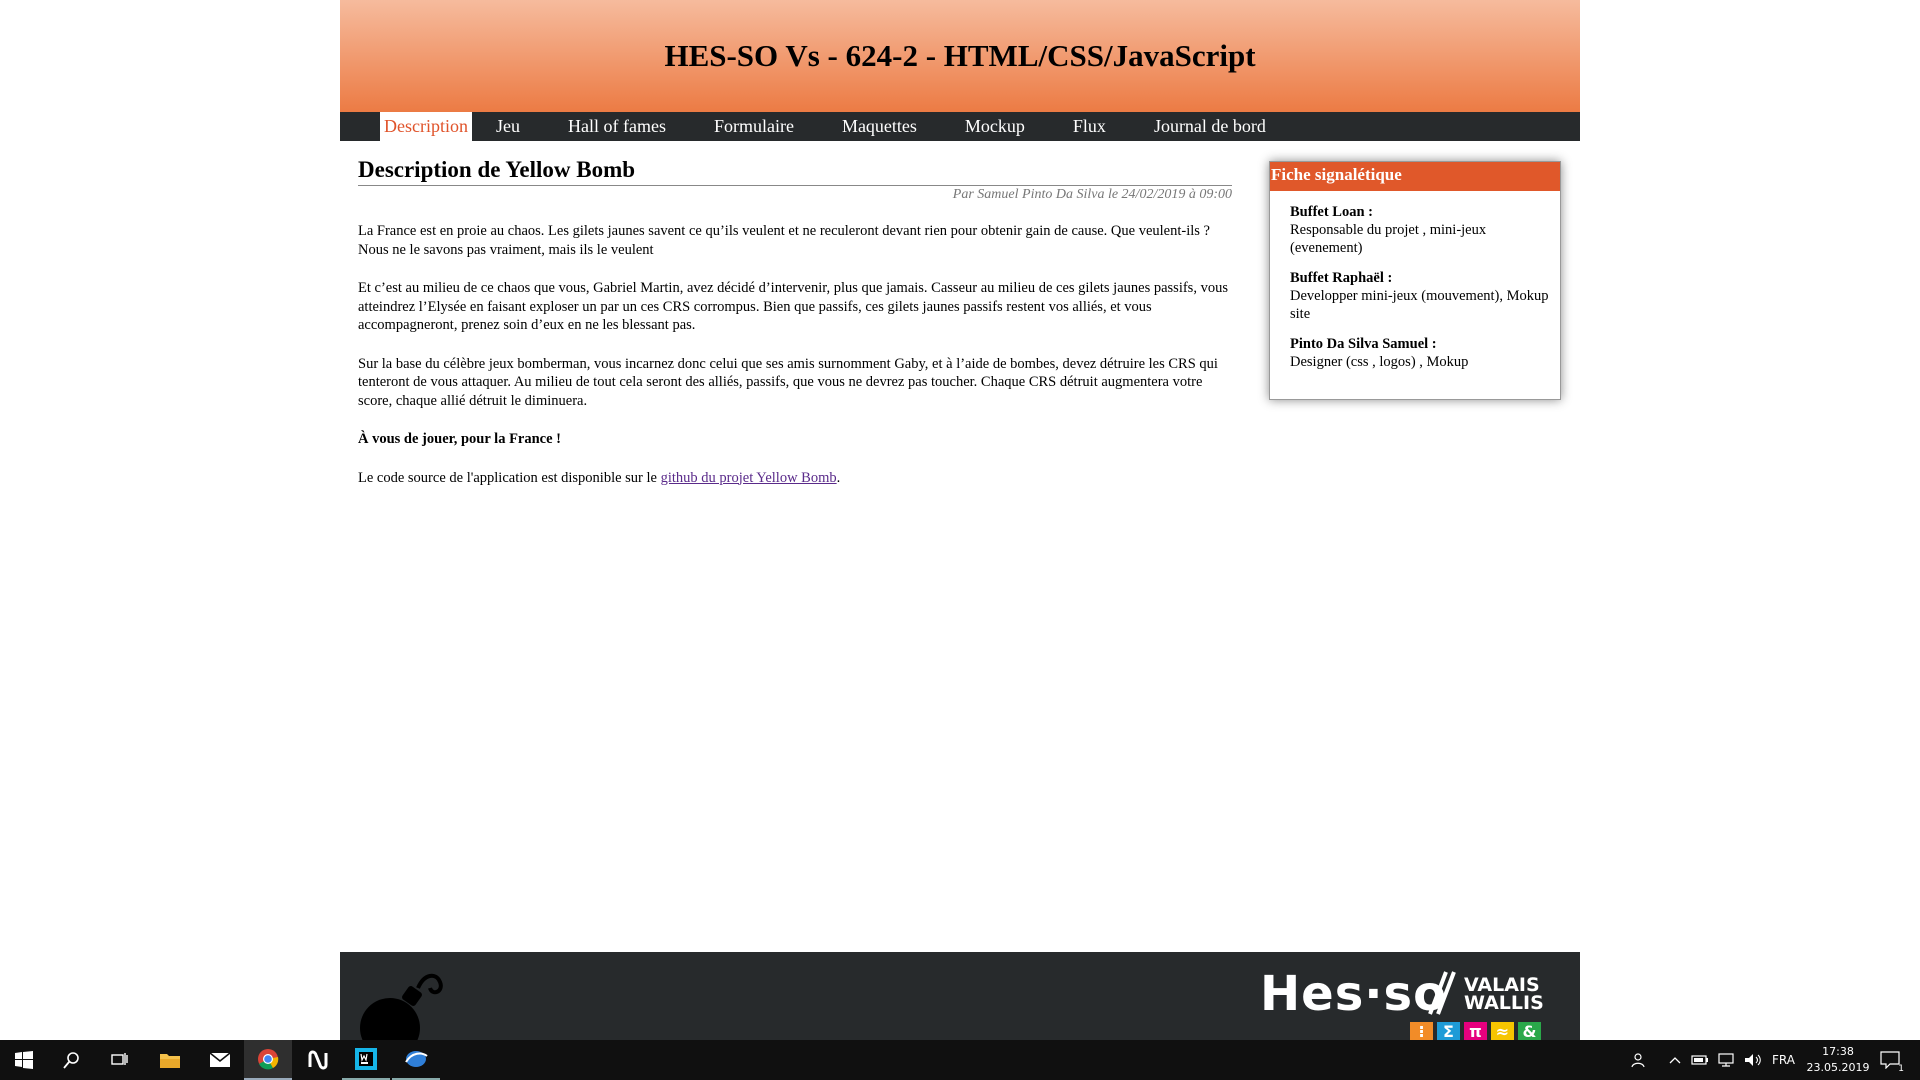  I want to click on file-explorer-icon, so click(170, 1061).